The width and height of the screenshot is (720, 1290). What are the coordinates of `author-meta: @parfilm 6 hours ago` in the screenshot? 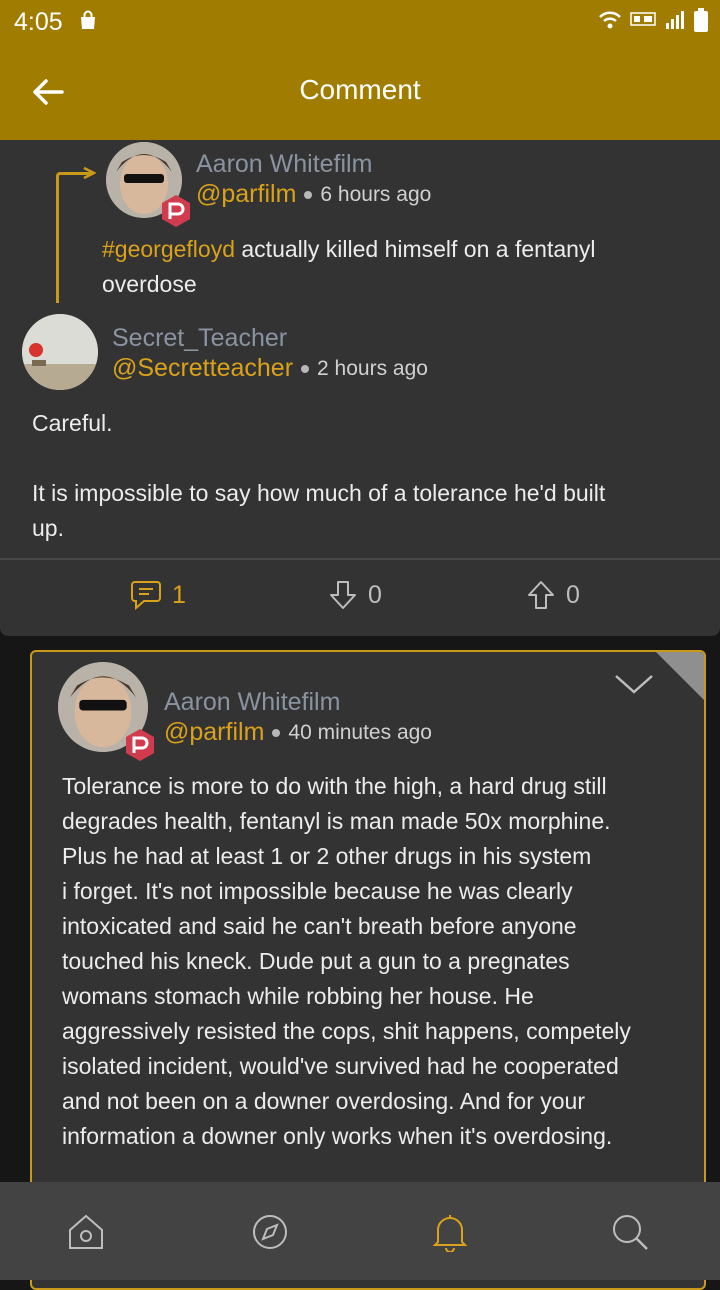 It's located at (313, 194).